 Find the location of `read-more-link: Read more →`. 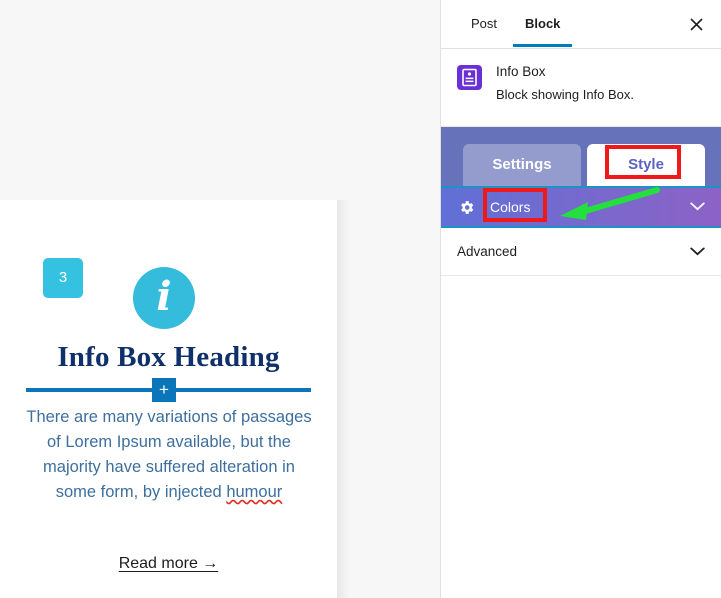

read-more-link: Read more → is located at coordinates (169, 563).